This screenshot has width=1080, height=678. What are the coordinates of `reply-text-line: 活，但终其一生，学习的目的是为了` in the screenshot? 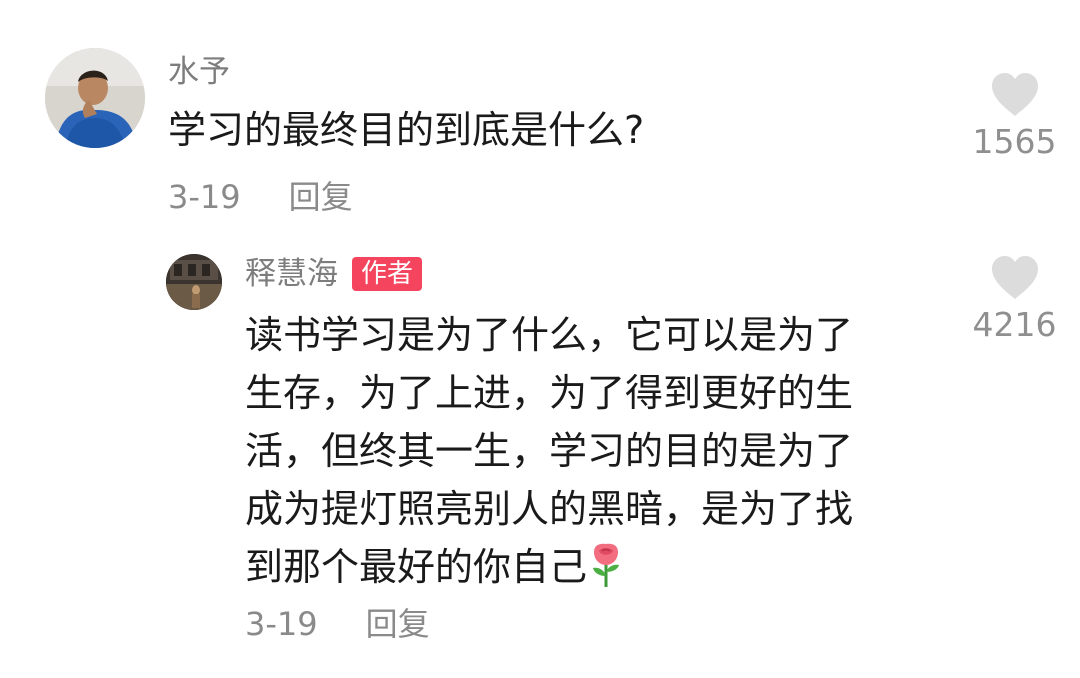 It's located at (549, 451).